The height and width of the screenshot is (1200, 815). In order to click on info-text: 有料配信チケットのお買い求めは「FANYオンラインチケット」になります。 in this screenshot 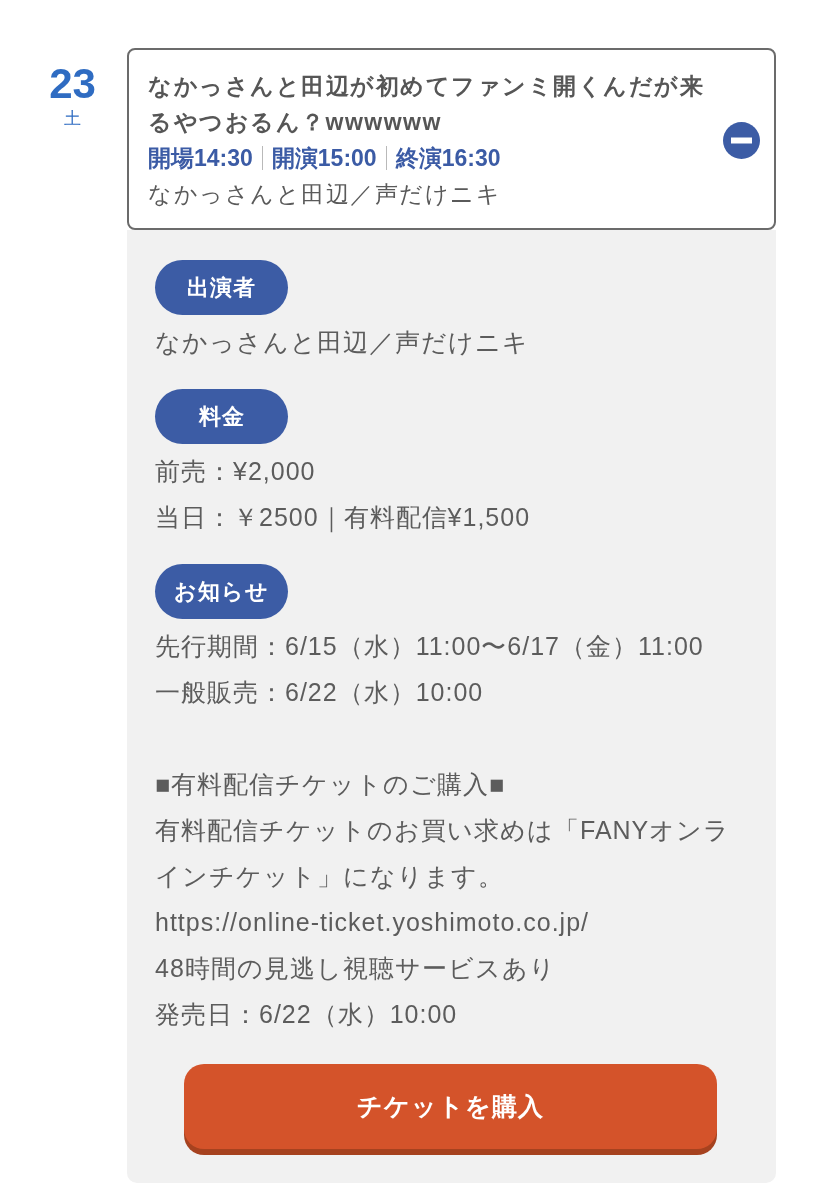, I will do `click(443, 853)`.